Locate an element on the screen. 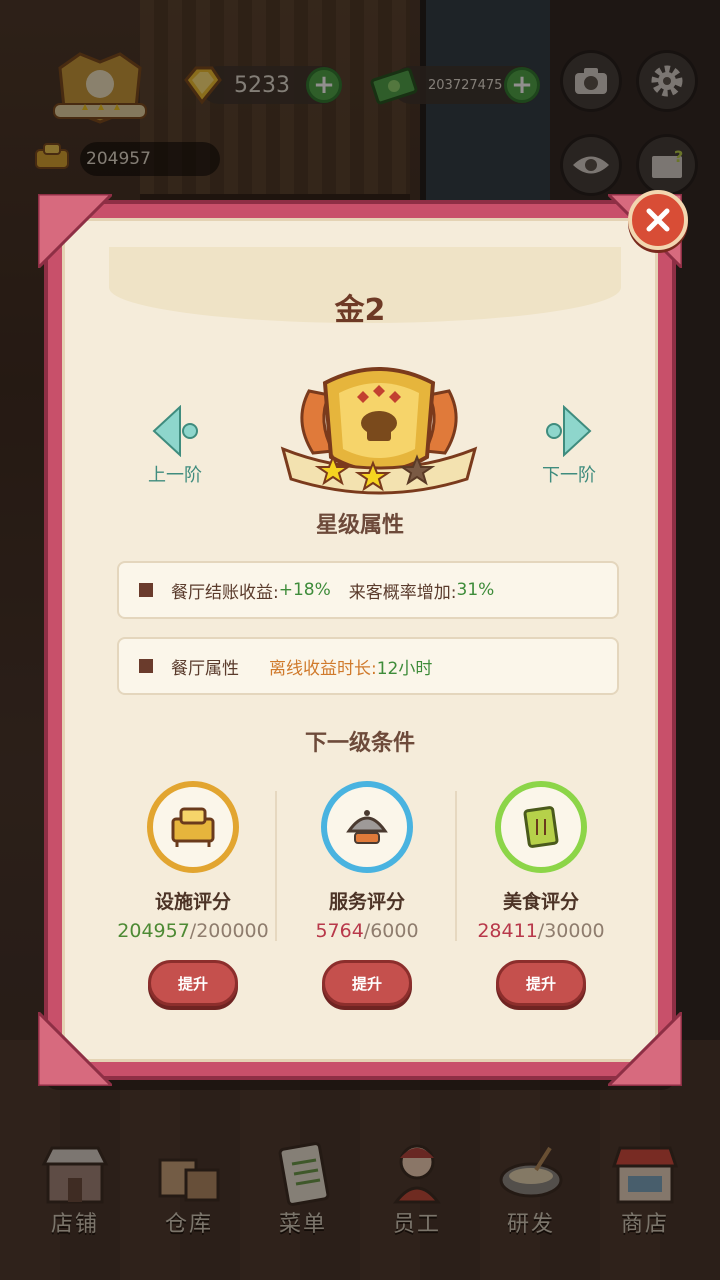 Image resolution: width=720 pixels, height=1280 pixels. service-score-label: 服务评分 is located at coordinates (366, 902).